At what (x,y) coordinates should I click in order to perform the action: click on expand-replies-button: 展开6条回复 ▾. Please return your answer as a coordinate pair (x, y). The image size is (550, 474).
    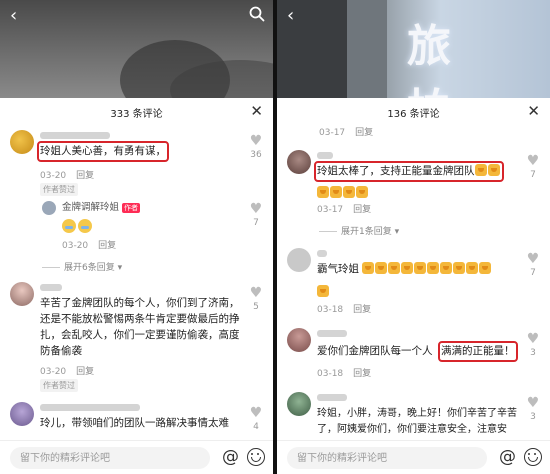
    Looking at the image, I should click on (82, 266).